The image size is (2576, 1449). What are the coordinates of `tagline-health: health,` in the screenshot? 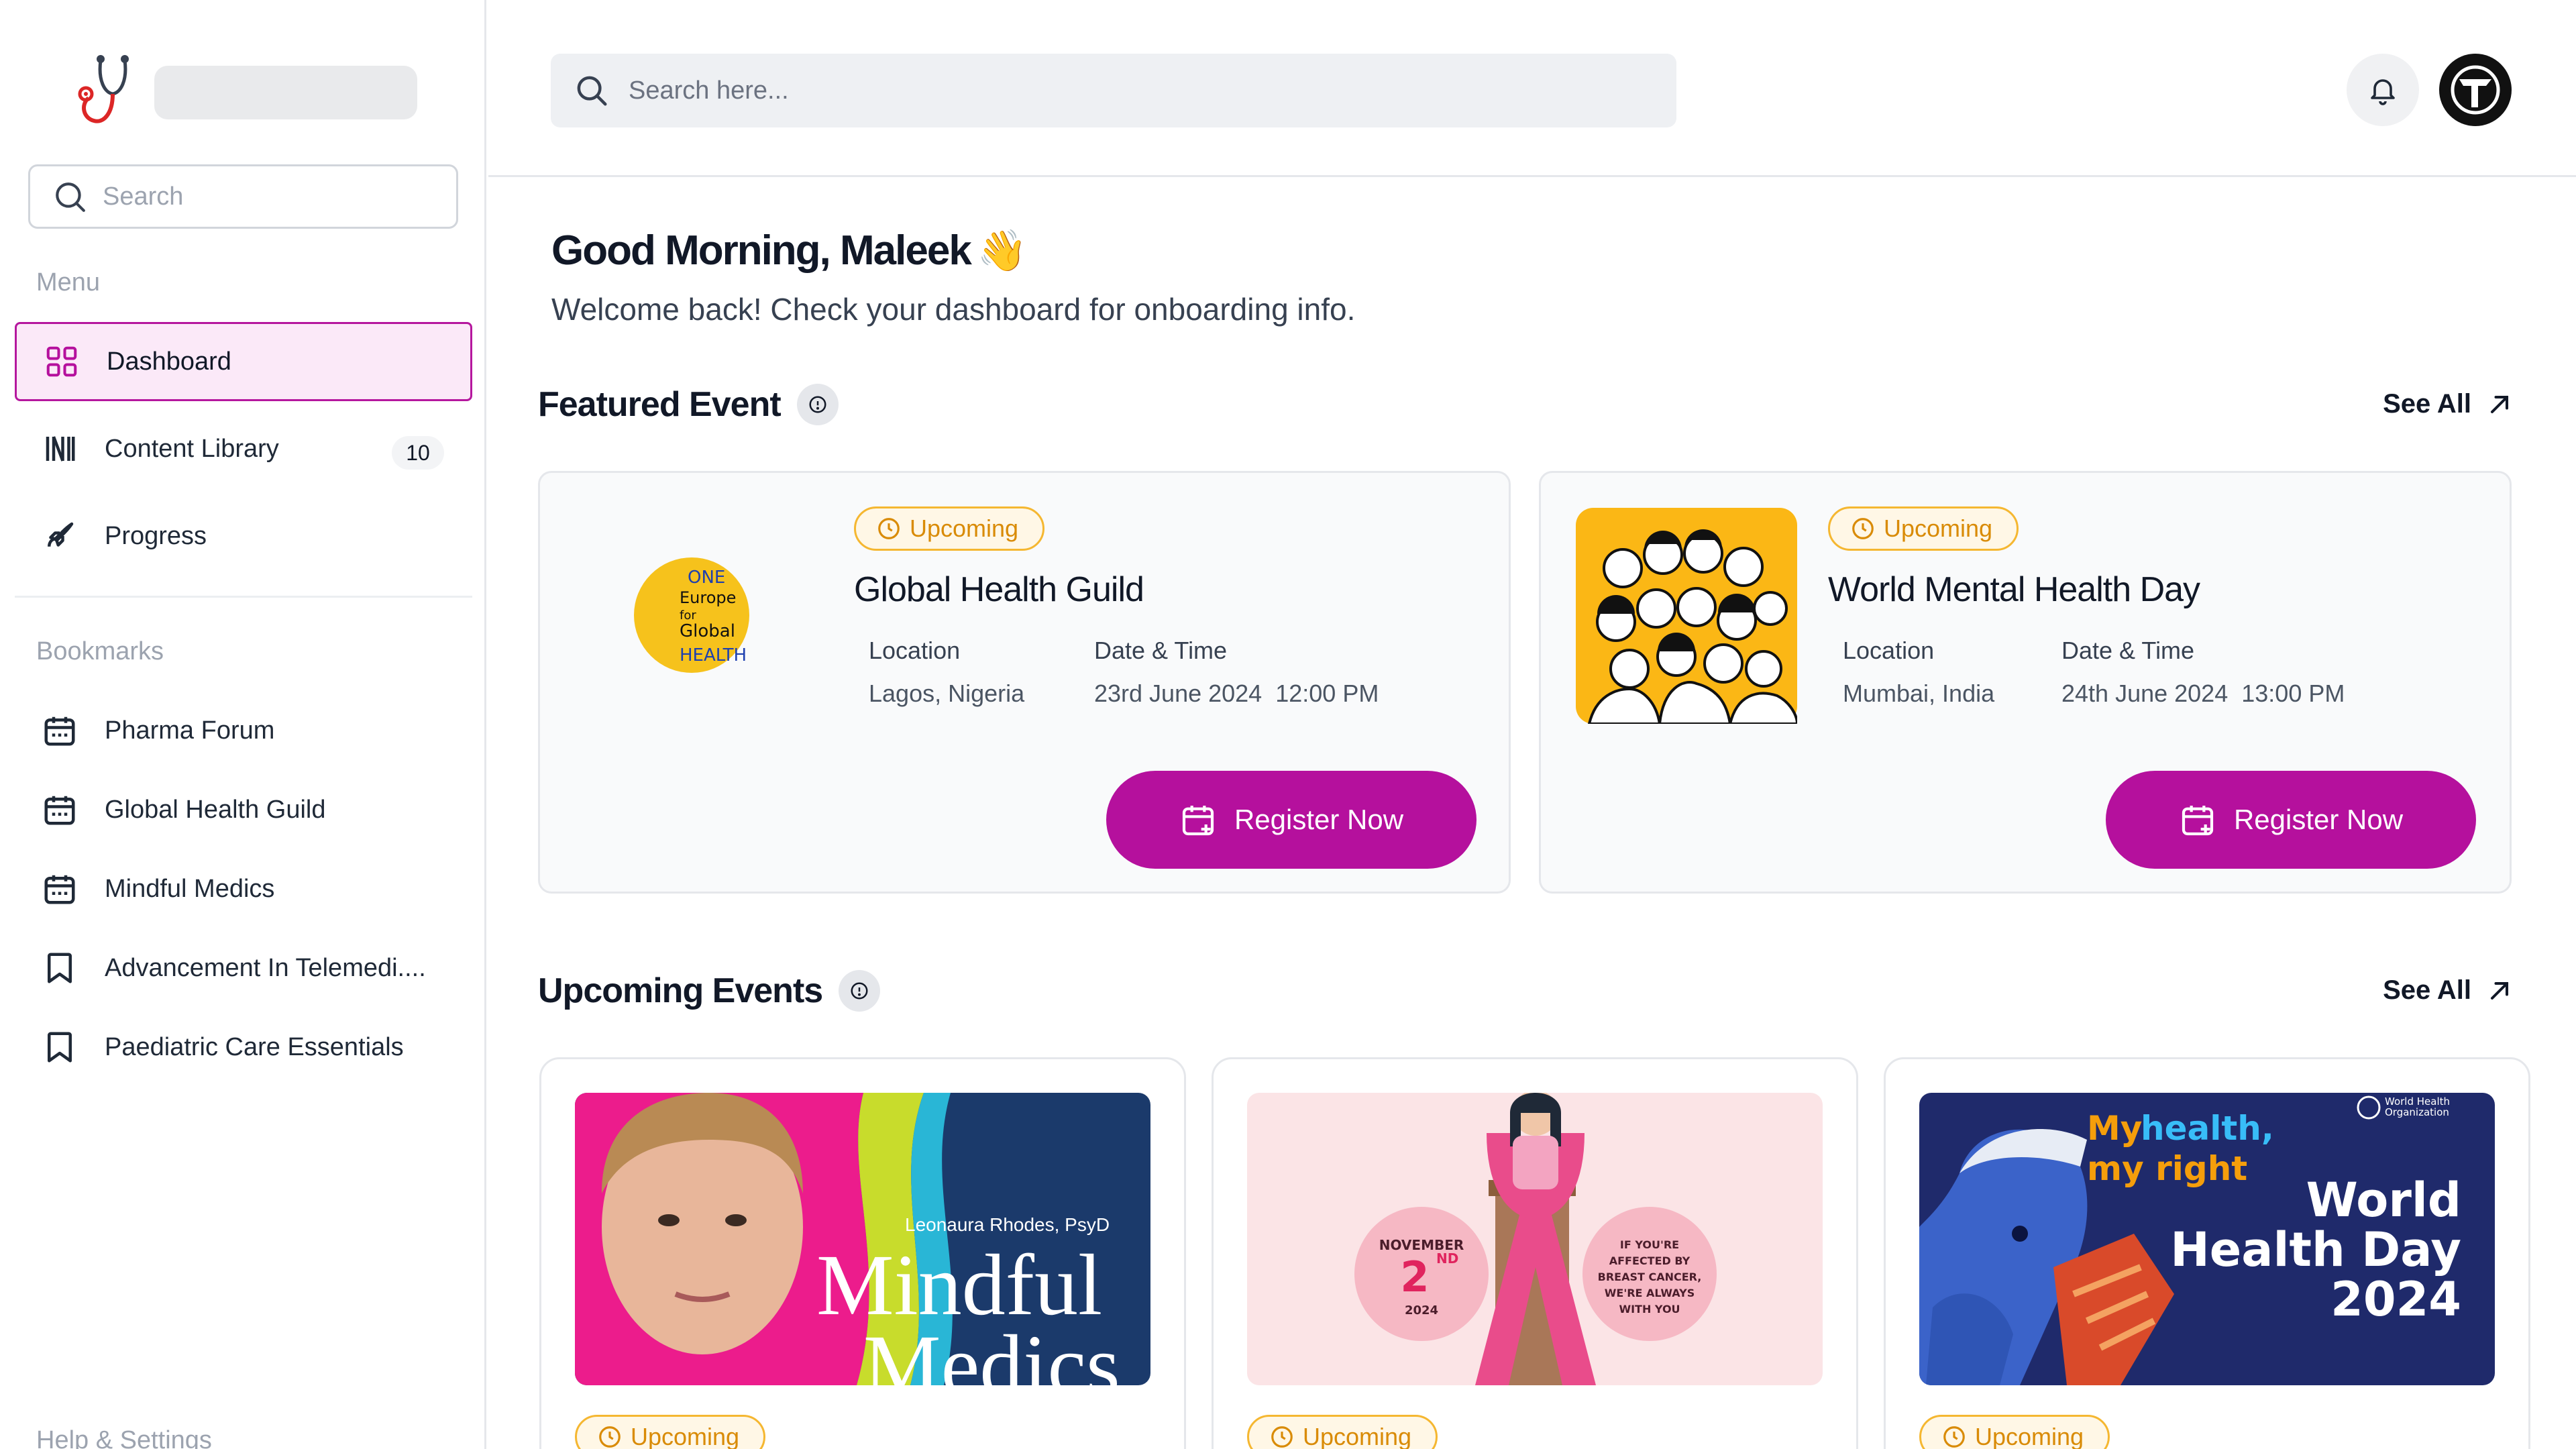 It's located at (2207, 1128).